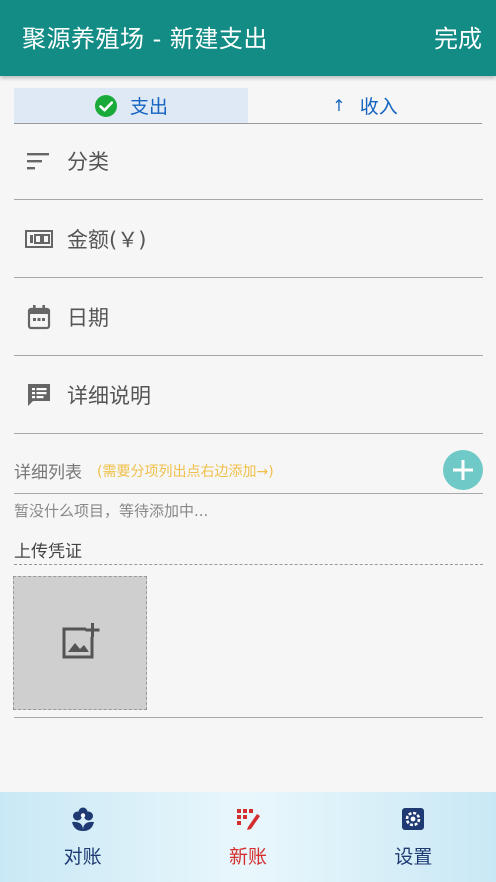 The image size is (496, 882). Describe the element at coordinates (378, 107) in the screenshot. I see `tab-income-label: 收入` at that location.